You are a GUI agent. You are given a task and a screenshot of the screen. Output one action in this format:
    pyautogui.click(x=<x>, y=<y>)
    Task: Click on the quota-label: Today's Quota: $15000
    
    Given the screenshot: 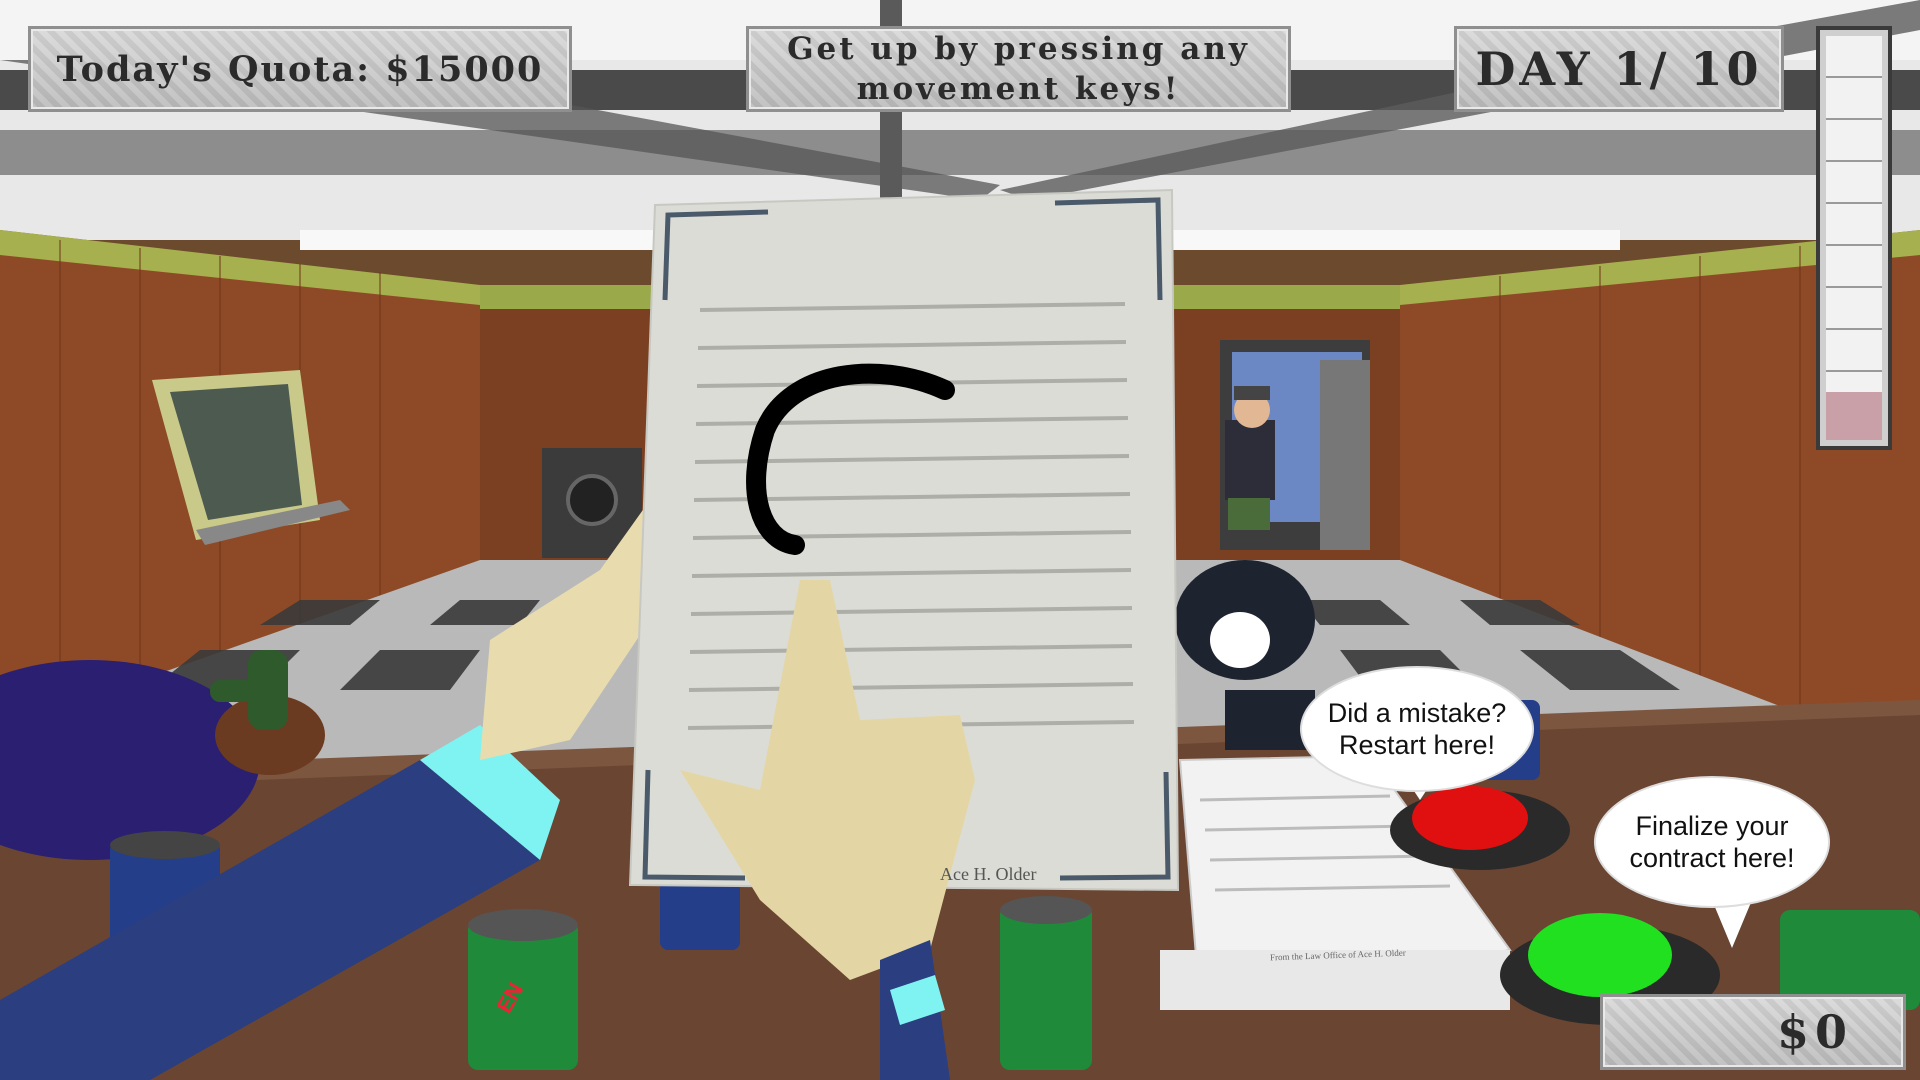 What is the action you would take?
    pyautogui.click(x=300, y=69)
    